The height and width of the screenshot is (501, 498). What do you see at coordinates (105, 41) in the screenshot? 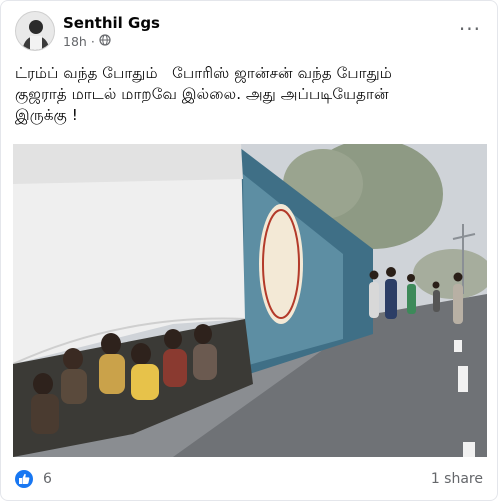
I see `globe-icon` at bounding box center [105, 41].